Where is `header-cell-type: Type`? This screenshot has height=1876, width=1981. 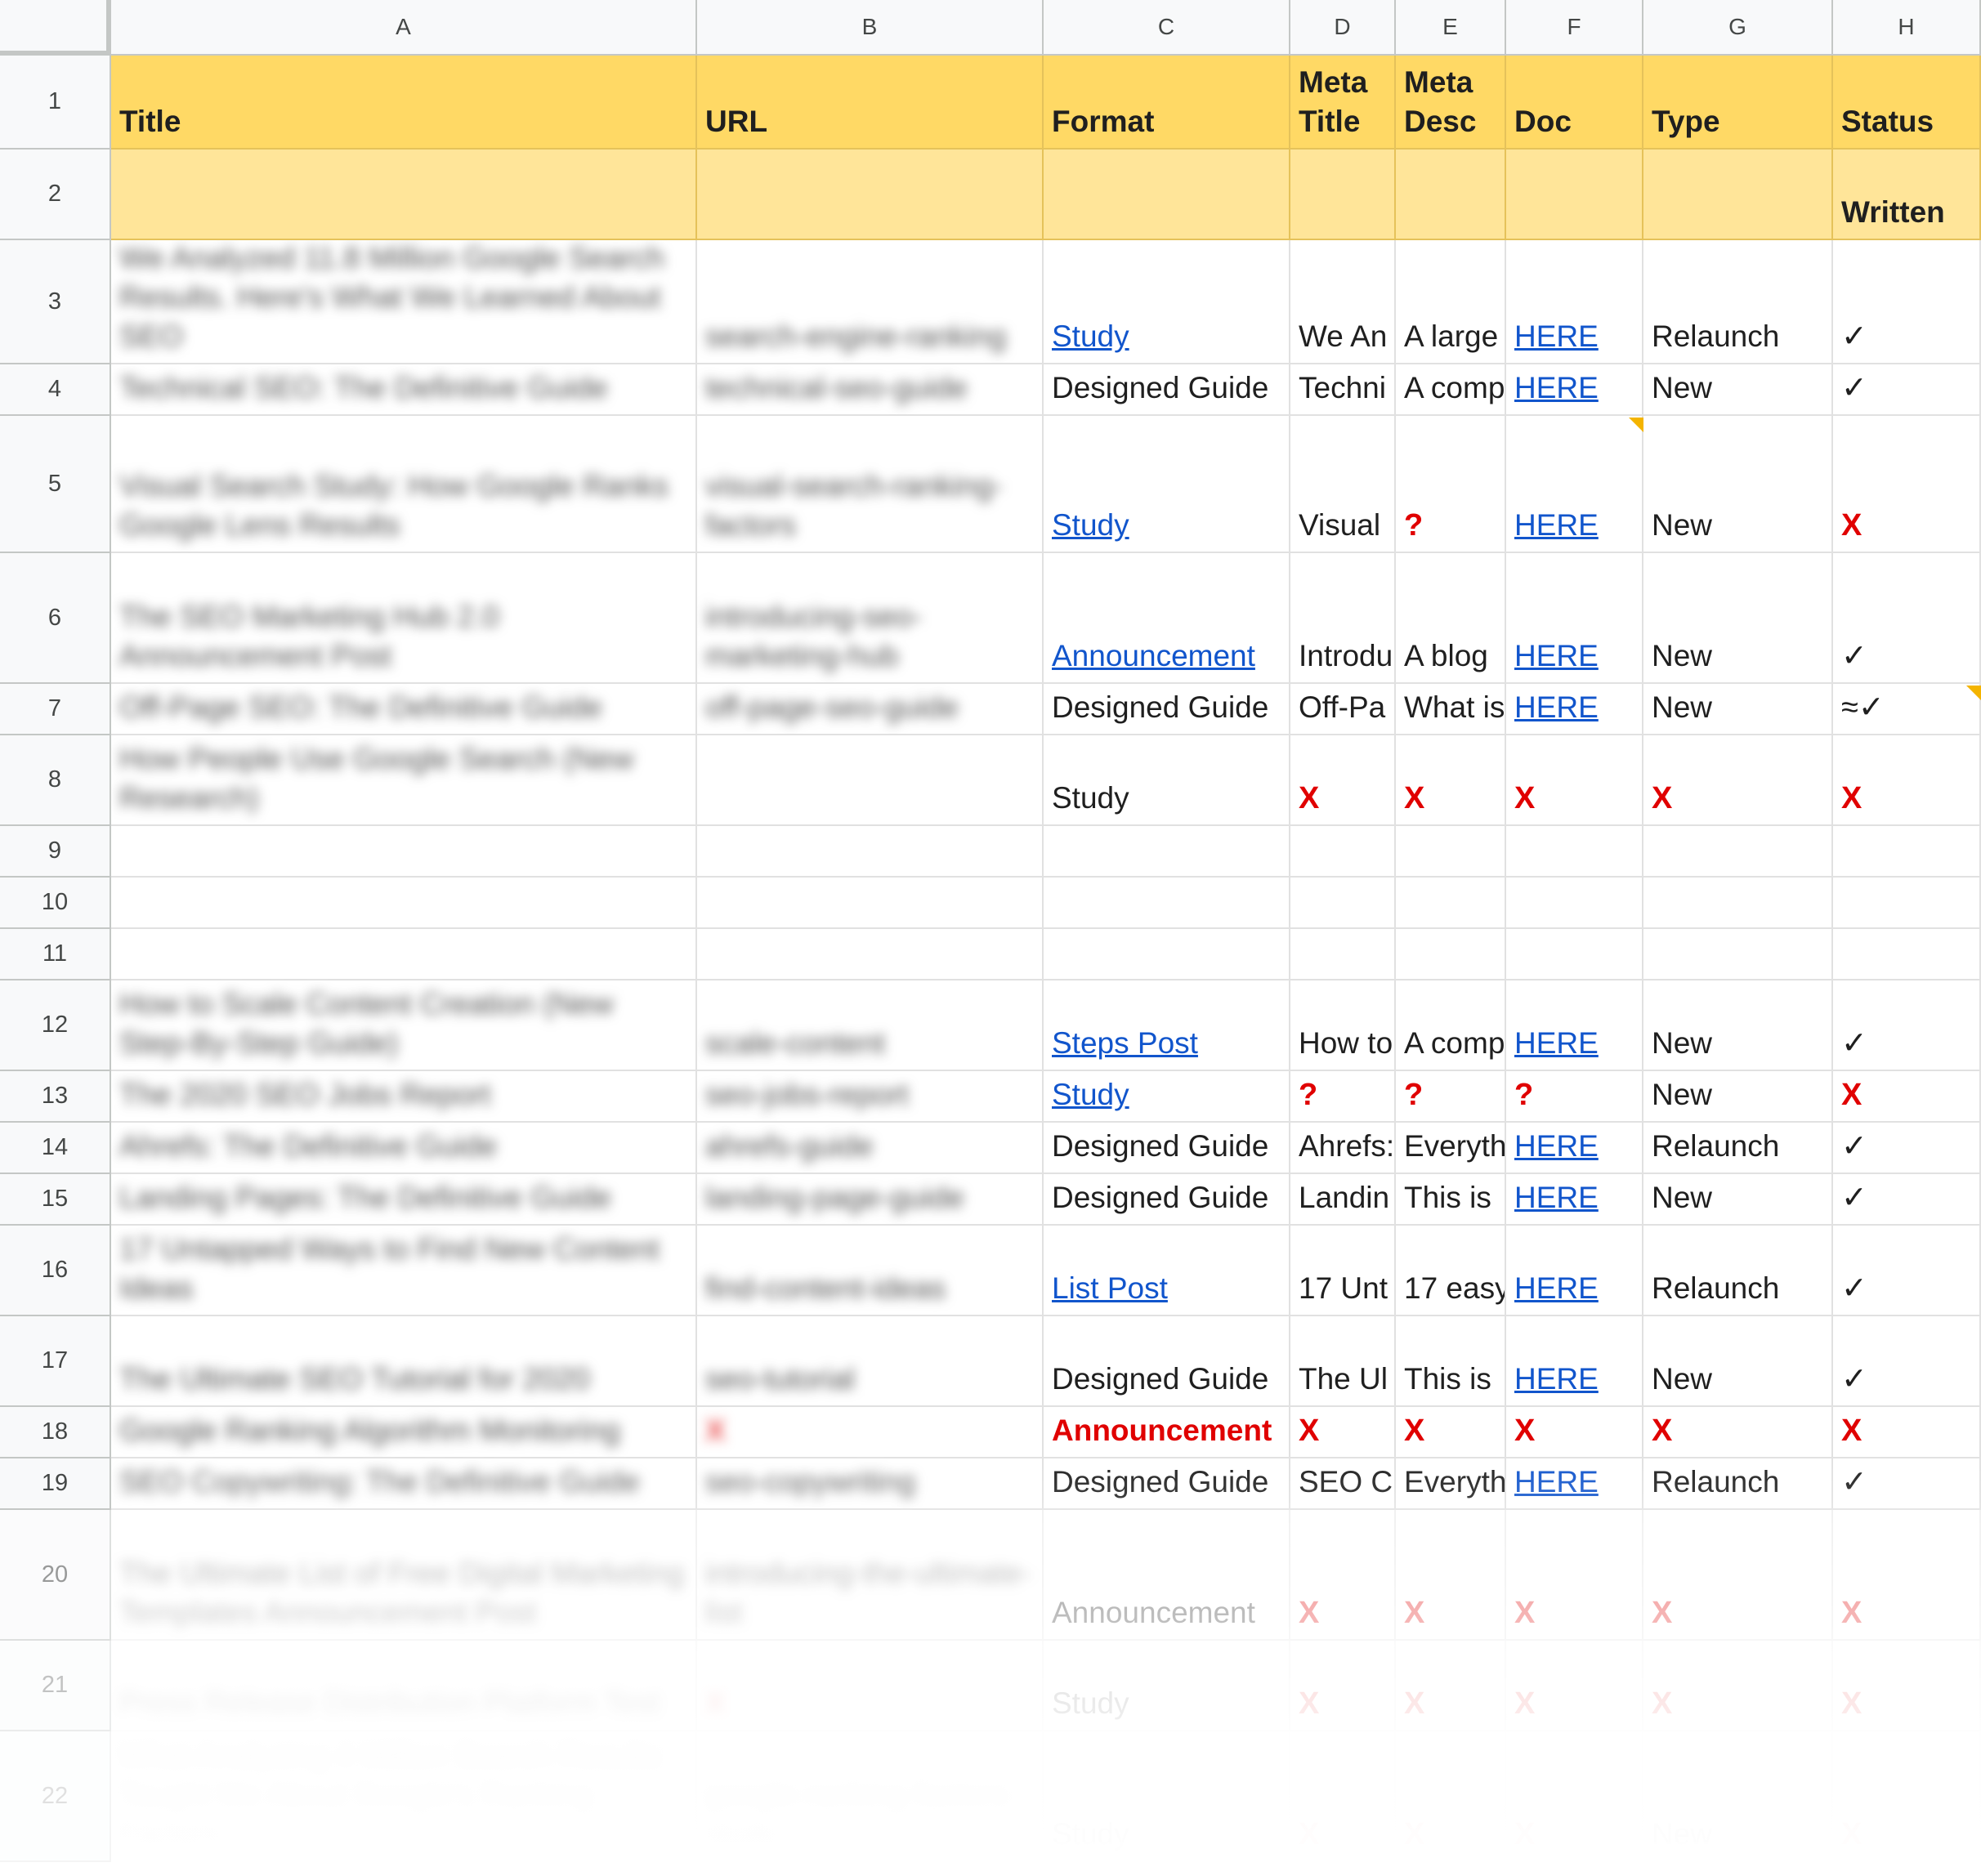 header-cell-type: Type is located at coordinates (1738, 103).